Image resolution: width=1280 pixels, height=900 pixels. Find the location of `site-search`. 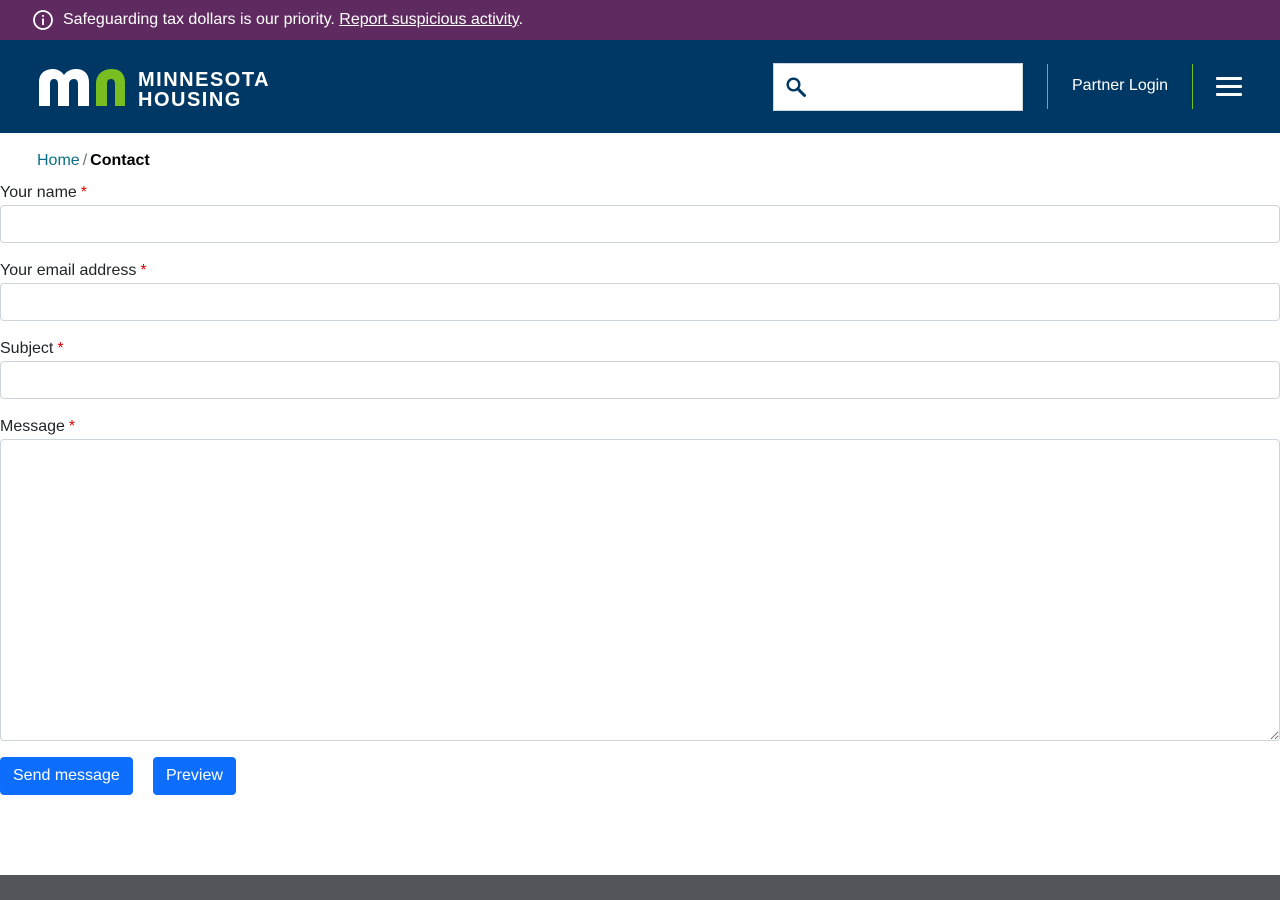

site-search is located at coordinates (898, 87).